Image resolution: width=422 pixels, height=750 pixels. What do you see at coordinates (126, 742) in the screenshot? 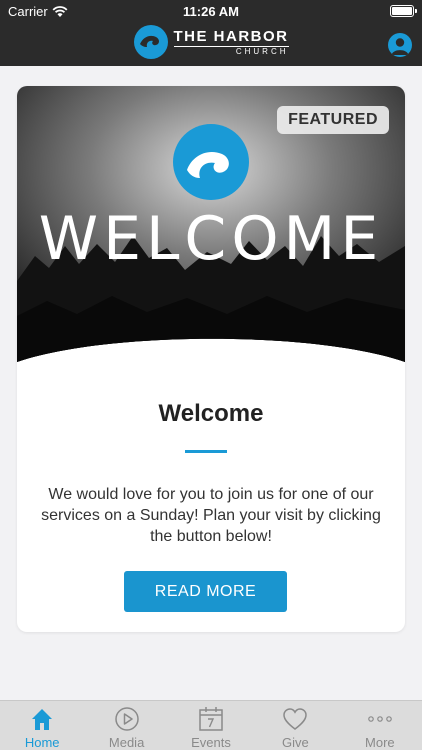
I see `tab-label: Media` at bounding box center [126, 742].